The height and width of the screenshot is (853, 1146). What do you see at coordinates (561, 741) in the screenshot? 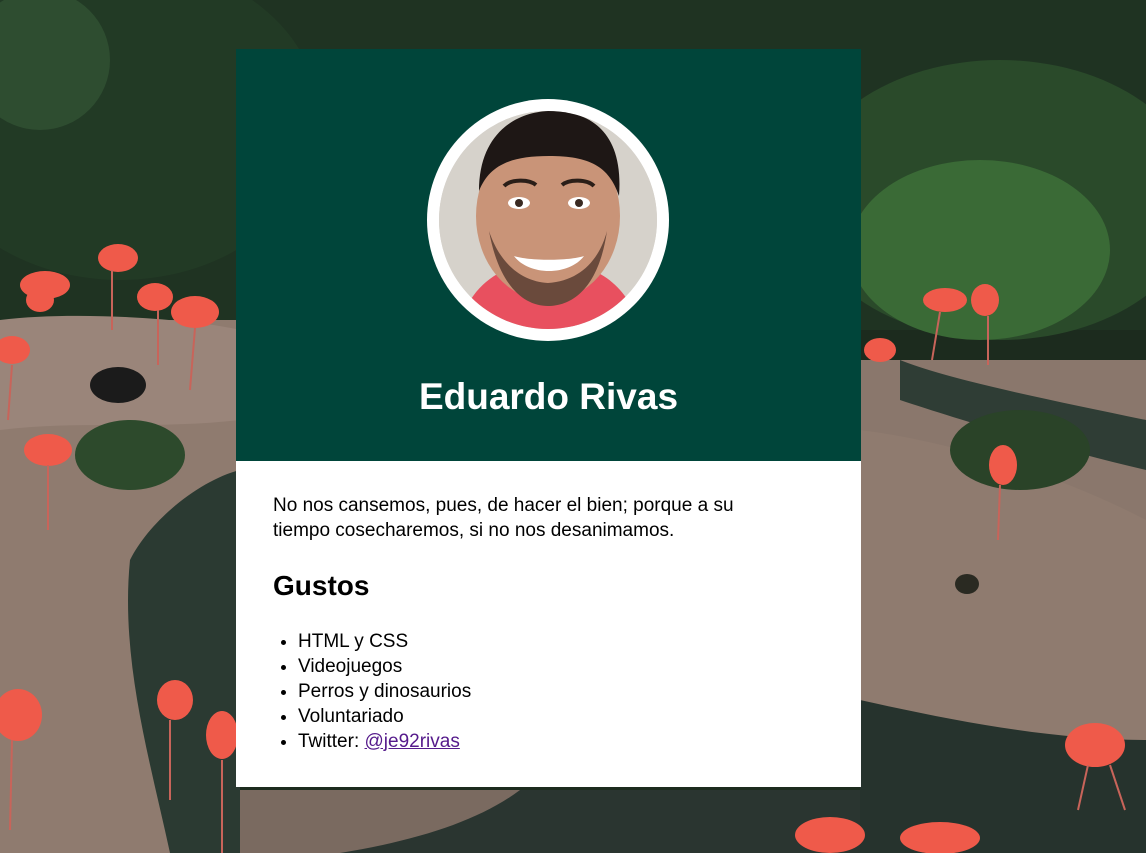
I see `list-item: Twitter: @je92rivas` at bounding box center [561, 741].